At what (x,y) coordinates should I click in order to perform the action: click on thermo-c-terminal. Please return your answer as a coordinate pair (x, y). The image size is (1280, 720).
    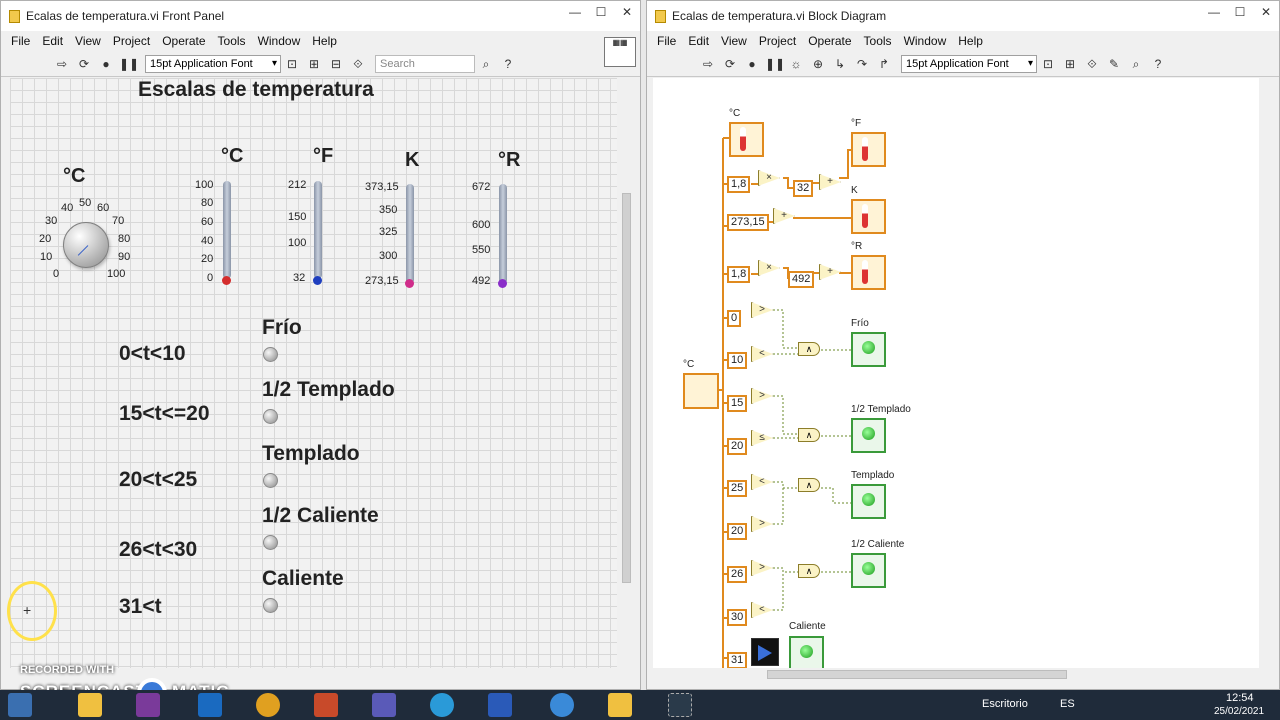
    Looking at the image, I should click on (746, 139).